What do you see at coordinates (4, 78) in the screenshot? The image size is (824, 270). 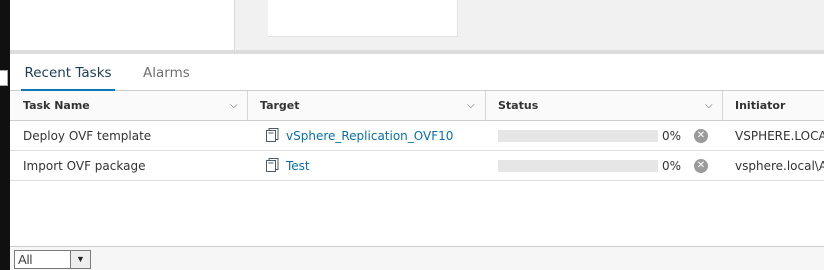 I see `collapsed-control` at bounding box center [4, 78].